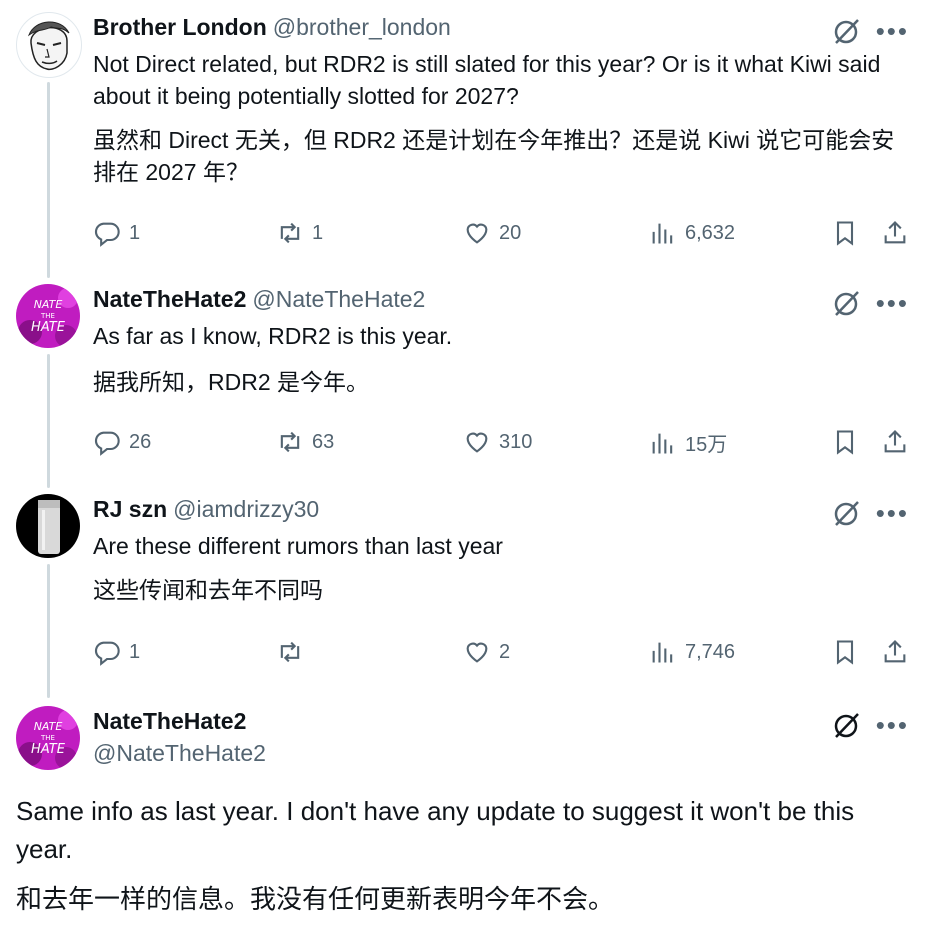  Describe the element at coordinates (122, 442) in the screenshot. I see `reply-button: 26` at that location.